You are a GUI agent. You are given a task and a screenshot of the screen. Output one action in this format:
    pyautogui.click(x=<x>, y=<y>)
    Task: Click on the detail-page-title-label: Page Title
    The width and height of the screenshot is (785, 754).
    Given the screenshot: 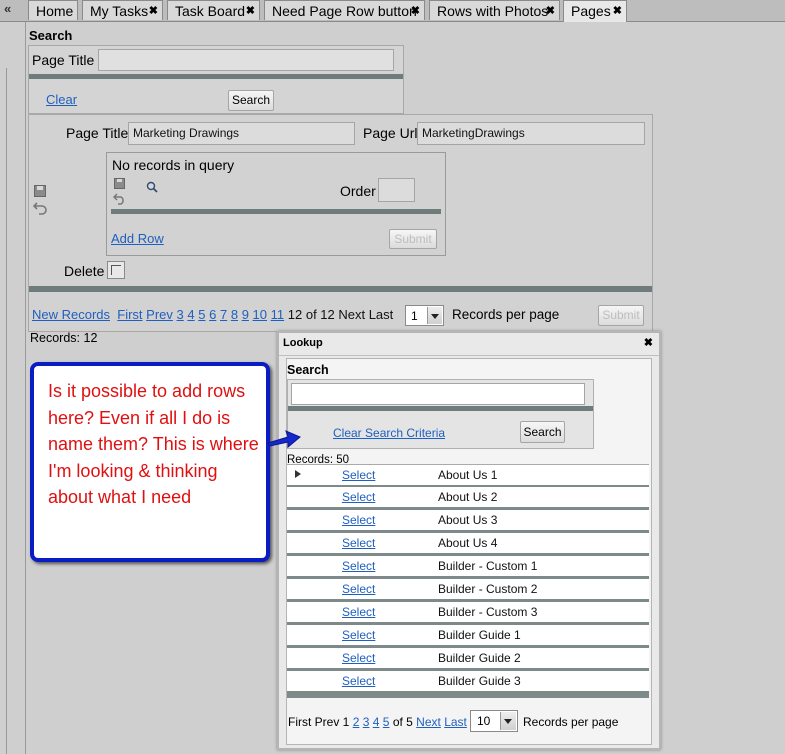 What is the action you would take?
    pyautogui.click(x=97, y=133)
    